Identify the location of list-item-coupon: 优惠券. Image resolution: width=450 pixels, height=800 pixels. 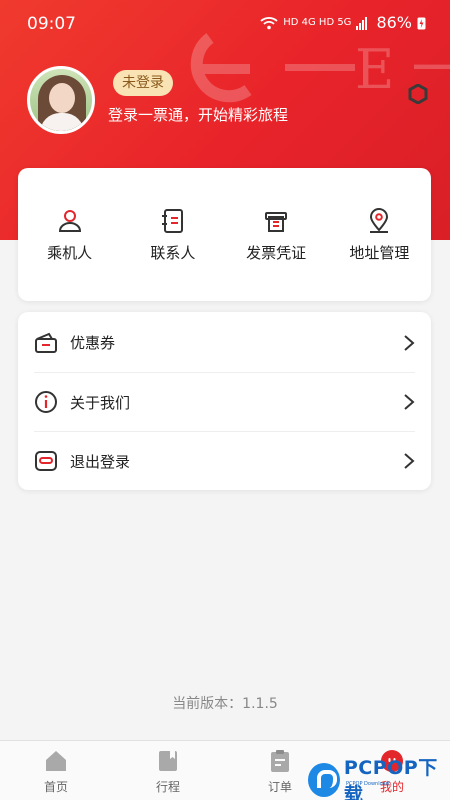
(224, 342).